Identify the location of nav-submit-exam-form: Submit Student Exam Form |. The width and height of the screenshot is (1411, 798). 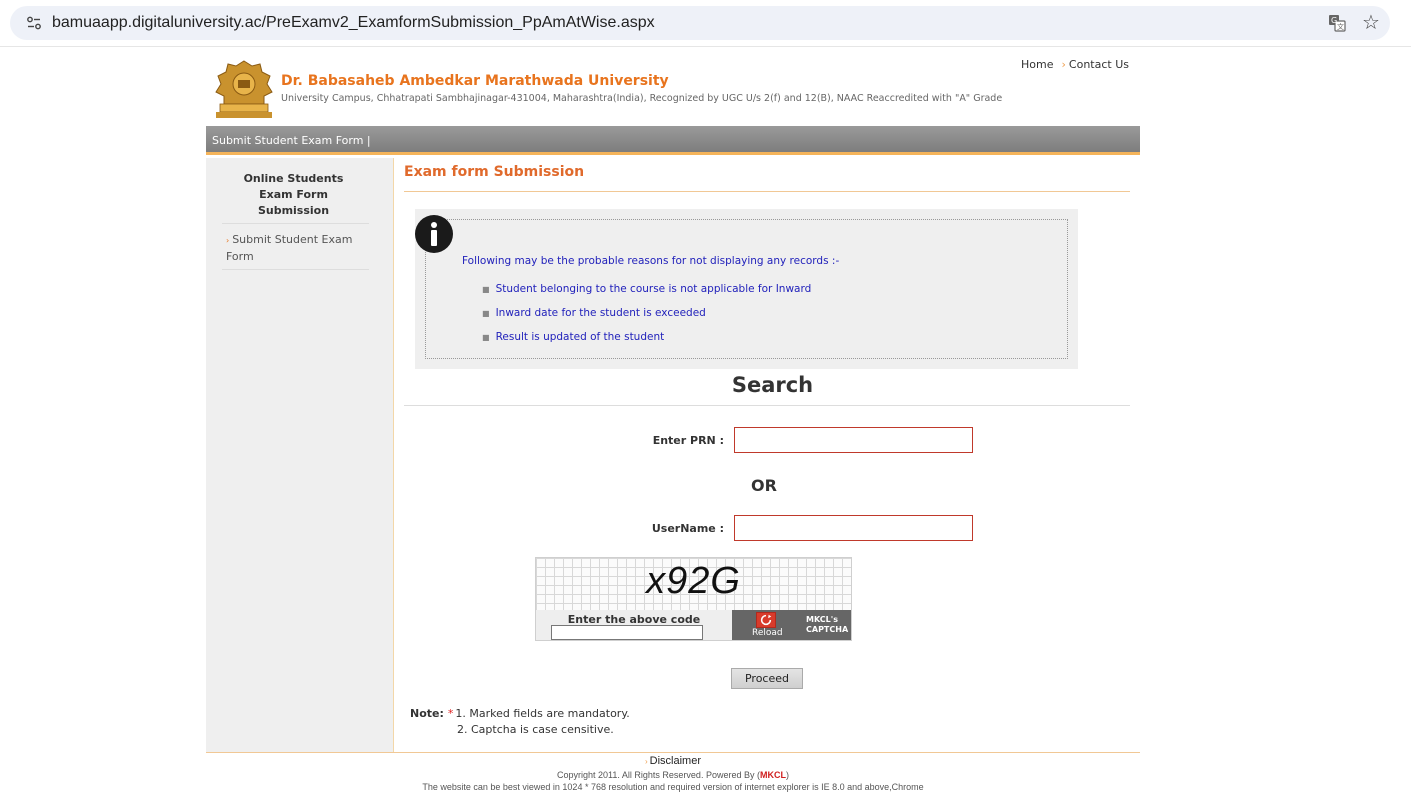
(291, 140).